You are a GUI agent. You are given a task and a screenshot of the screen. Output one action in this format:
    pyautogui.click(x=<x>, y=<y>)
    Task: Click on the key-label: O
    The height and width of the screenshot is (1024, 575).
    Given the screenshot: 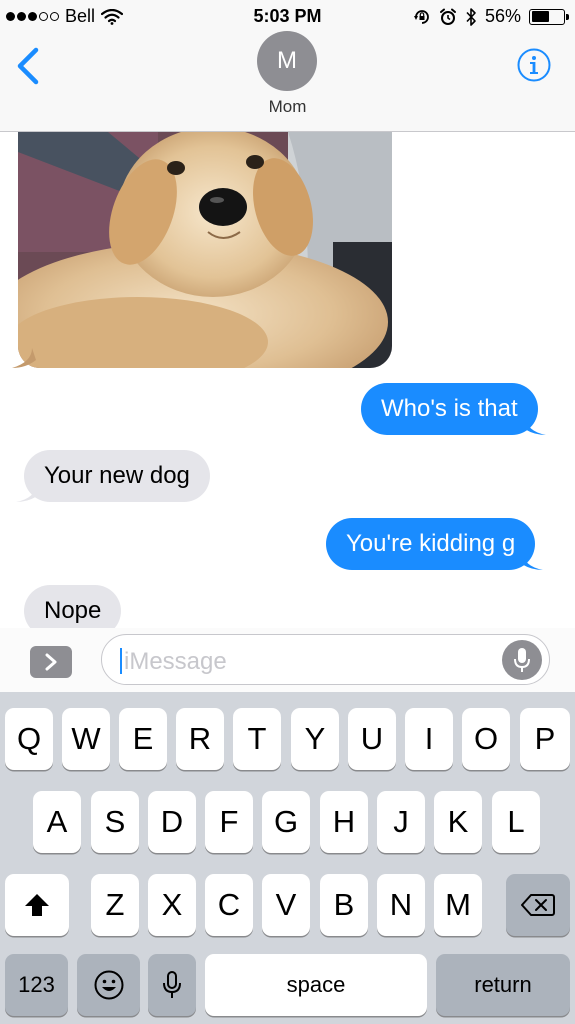 What is the action you would take?
    pyautogui.click(x=486, y=738)
    